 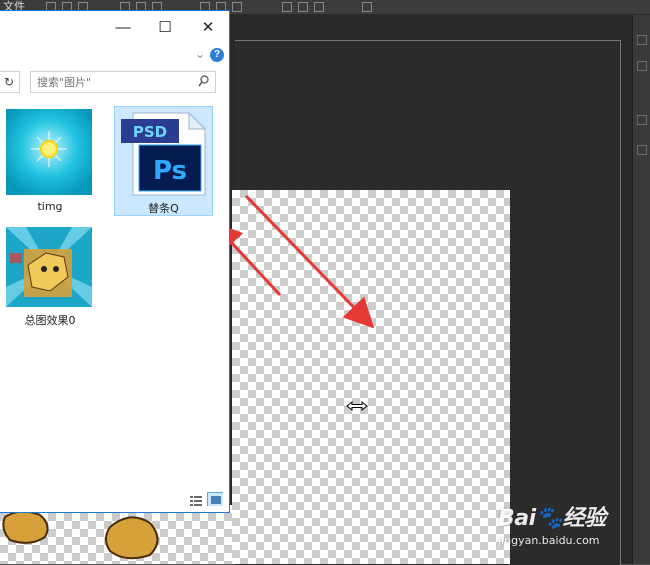 What do you see at coordinates (50, 320) in the screenshot?
I see `file-name-effect: 总图效果0` at bounding box center [50, 320].